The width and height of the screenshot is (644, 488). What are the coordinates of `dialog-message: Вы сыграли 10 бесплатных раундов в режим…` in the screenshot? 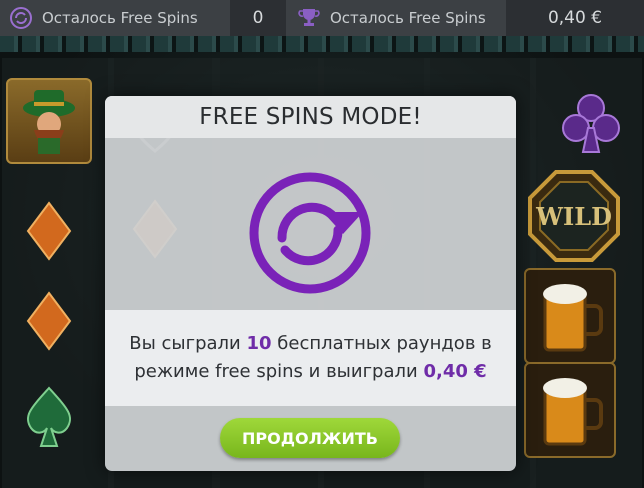 It's located at (310, 358).